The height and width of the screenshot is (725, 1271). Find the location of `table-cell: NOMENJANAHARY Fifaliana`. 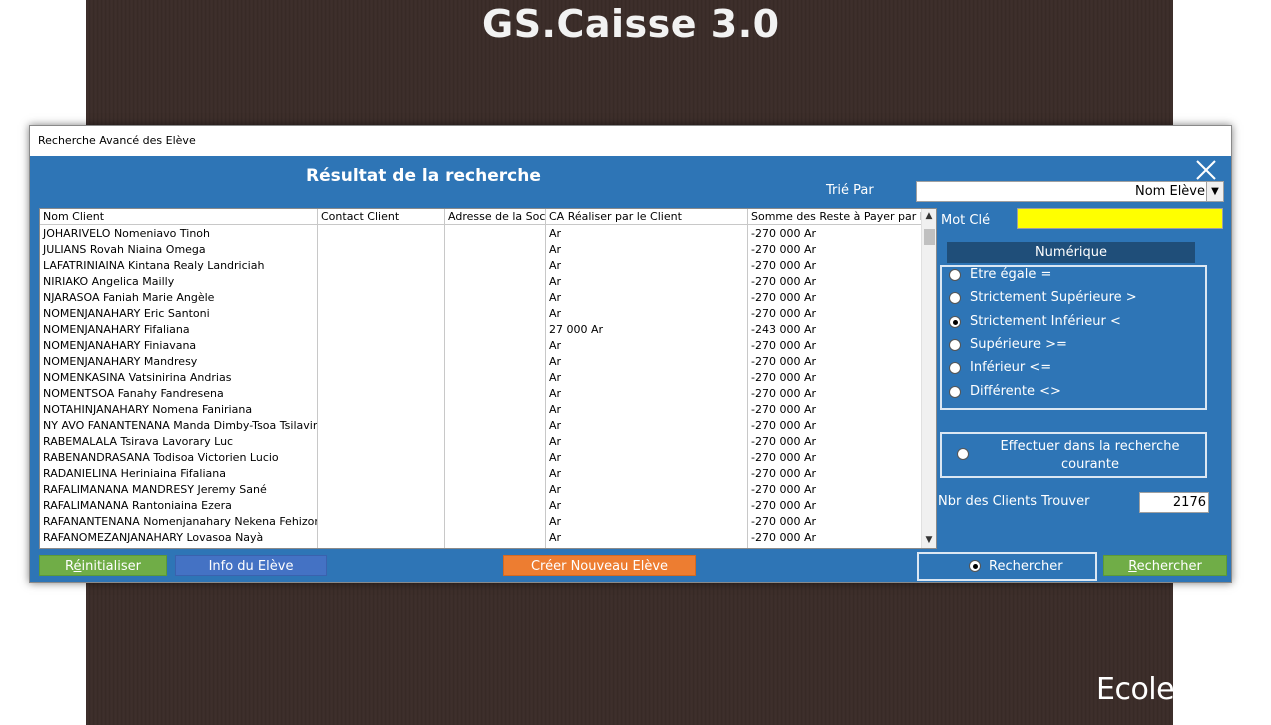

table-cell: NOMENJANAHARY Fifaliana is located at coordinates (116, 329).